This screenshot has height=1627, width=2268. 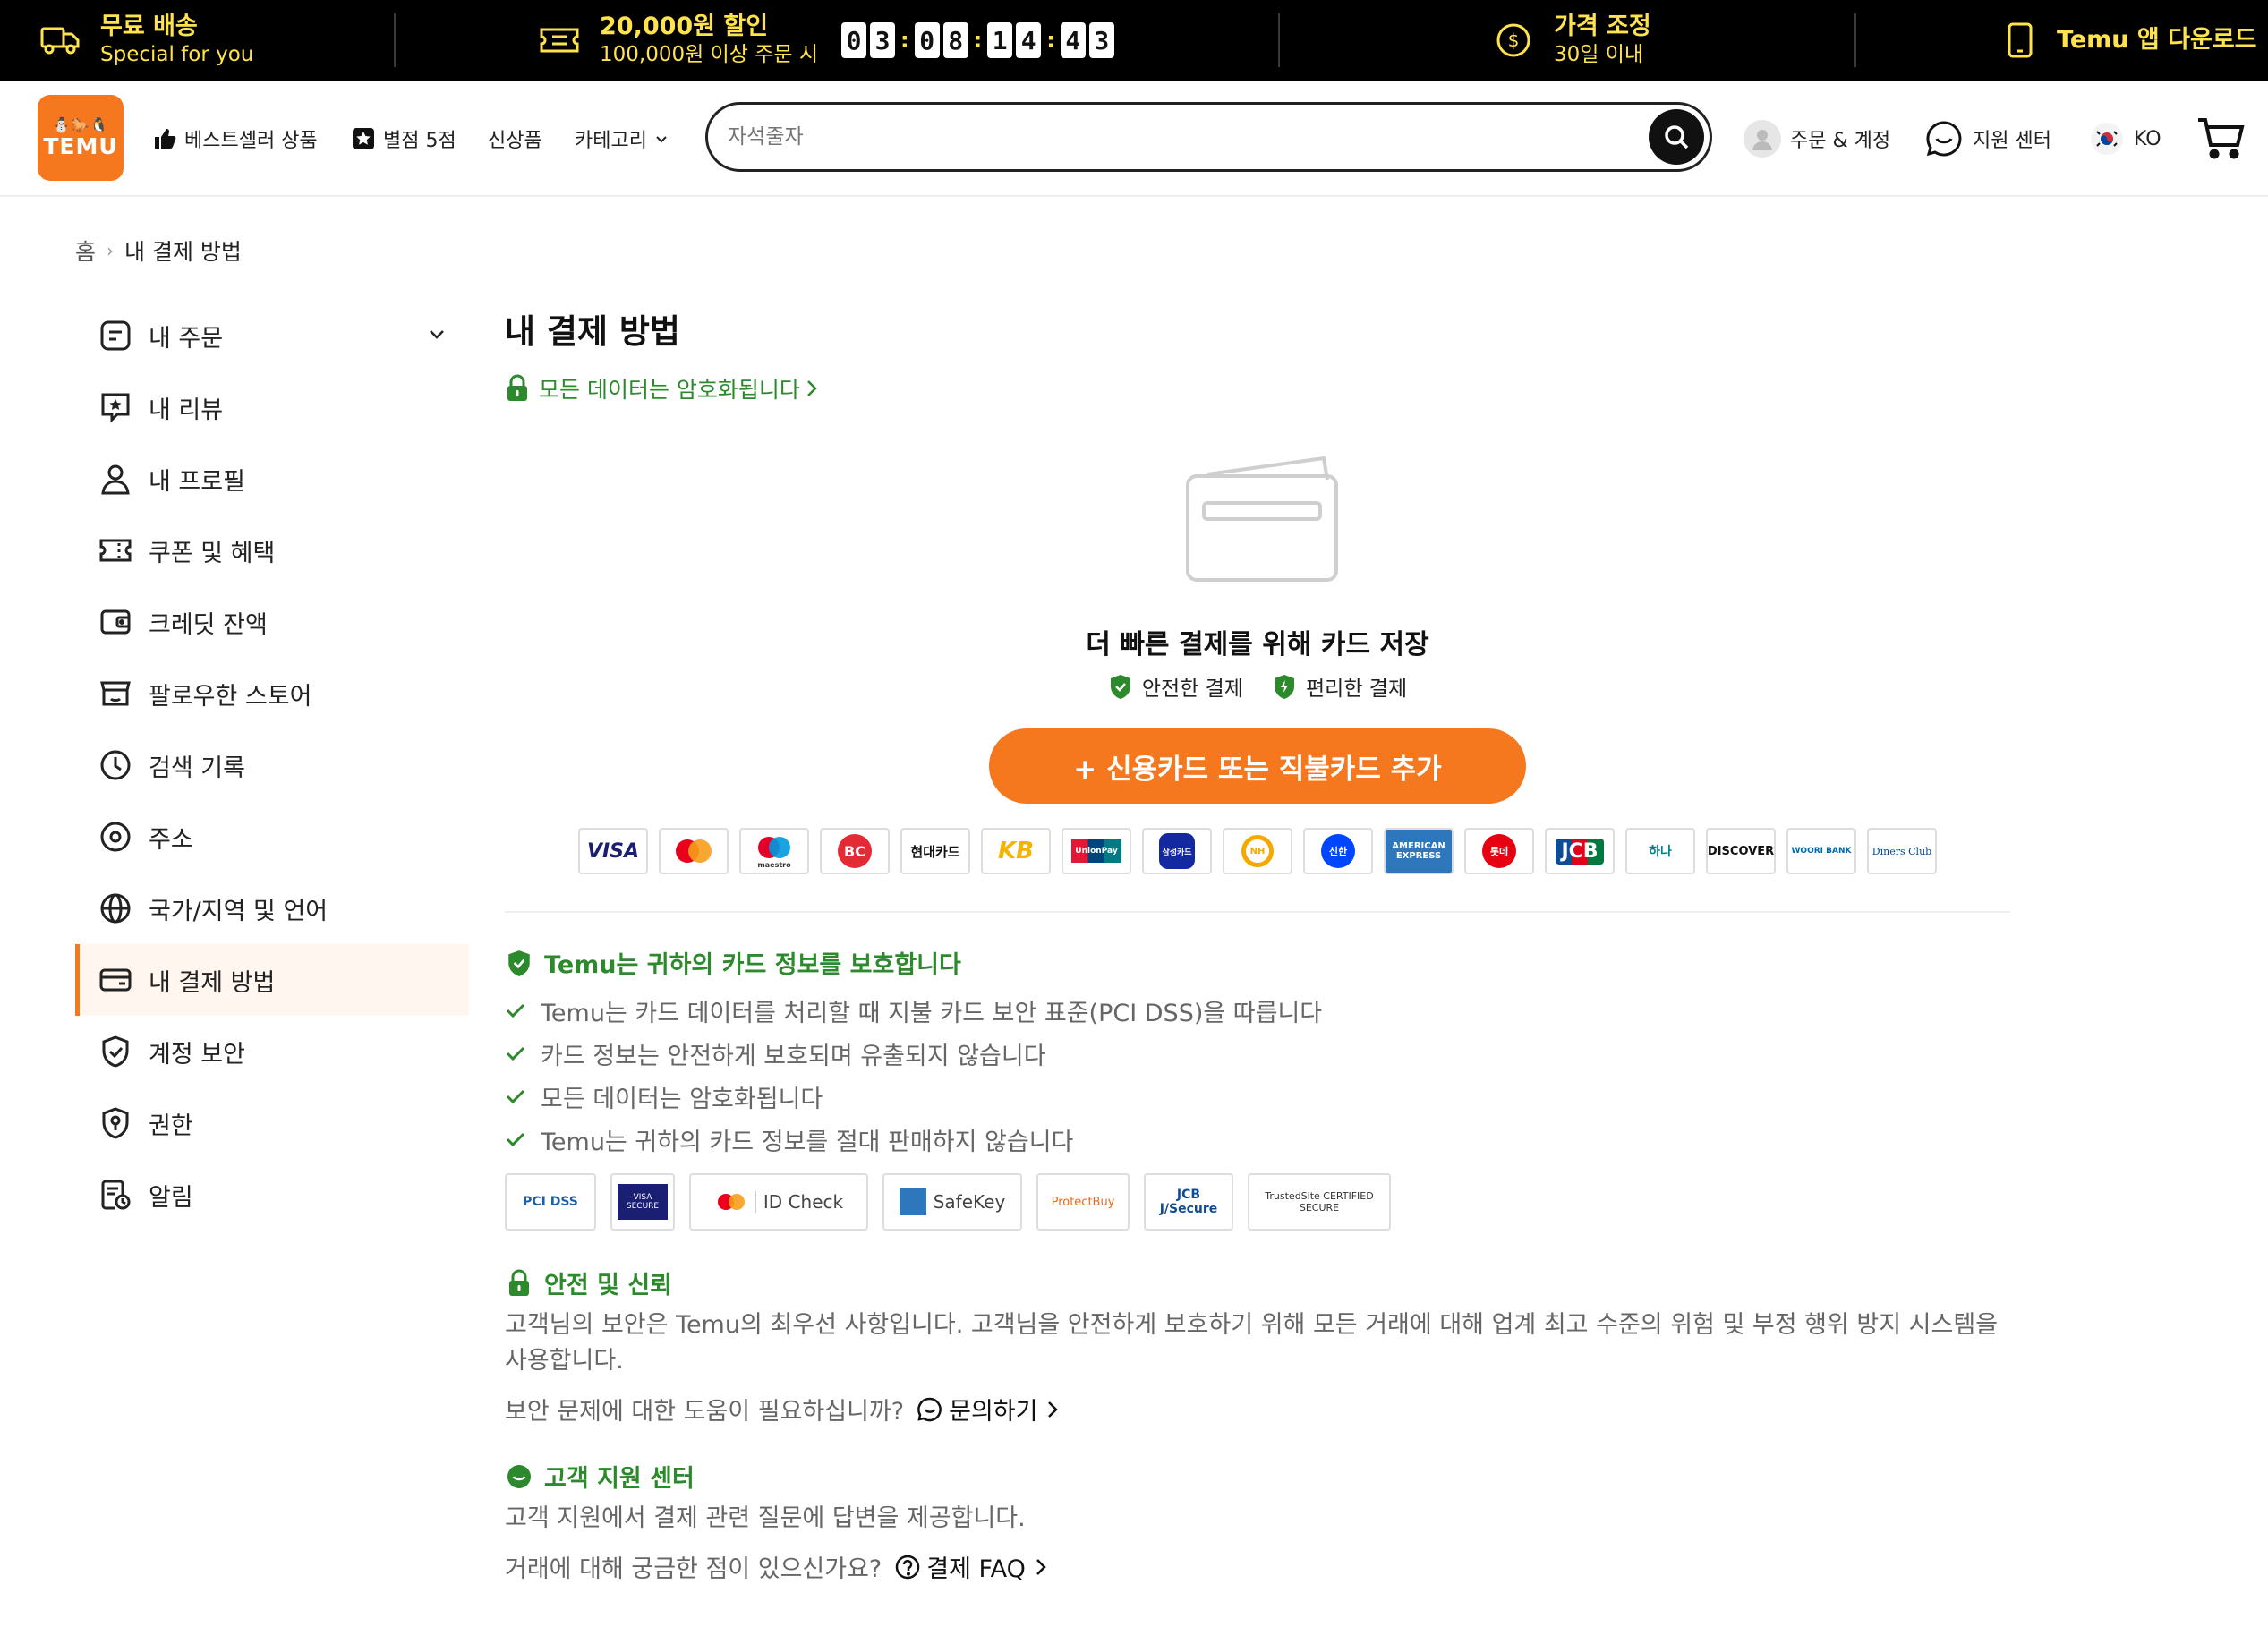 What do you see at coordinates (116, 407) in the screenshot?
I see `review-icon` at bounding box center [116, 407].